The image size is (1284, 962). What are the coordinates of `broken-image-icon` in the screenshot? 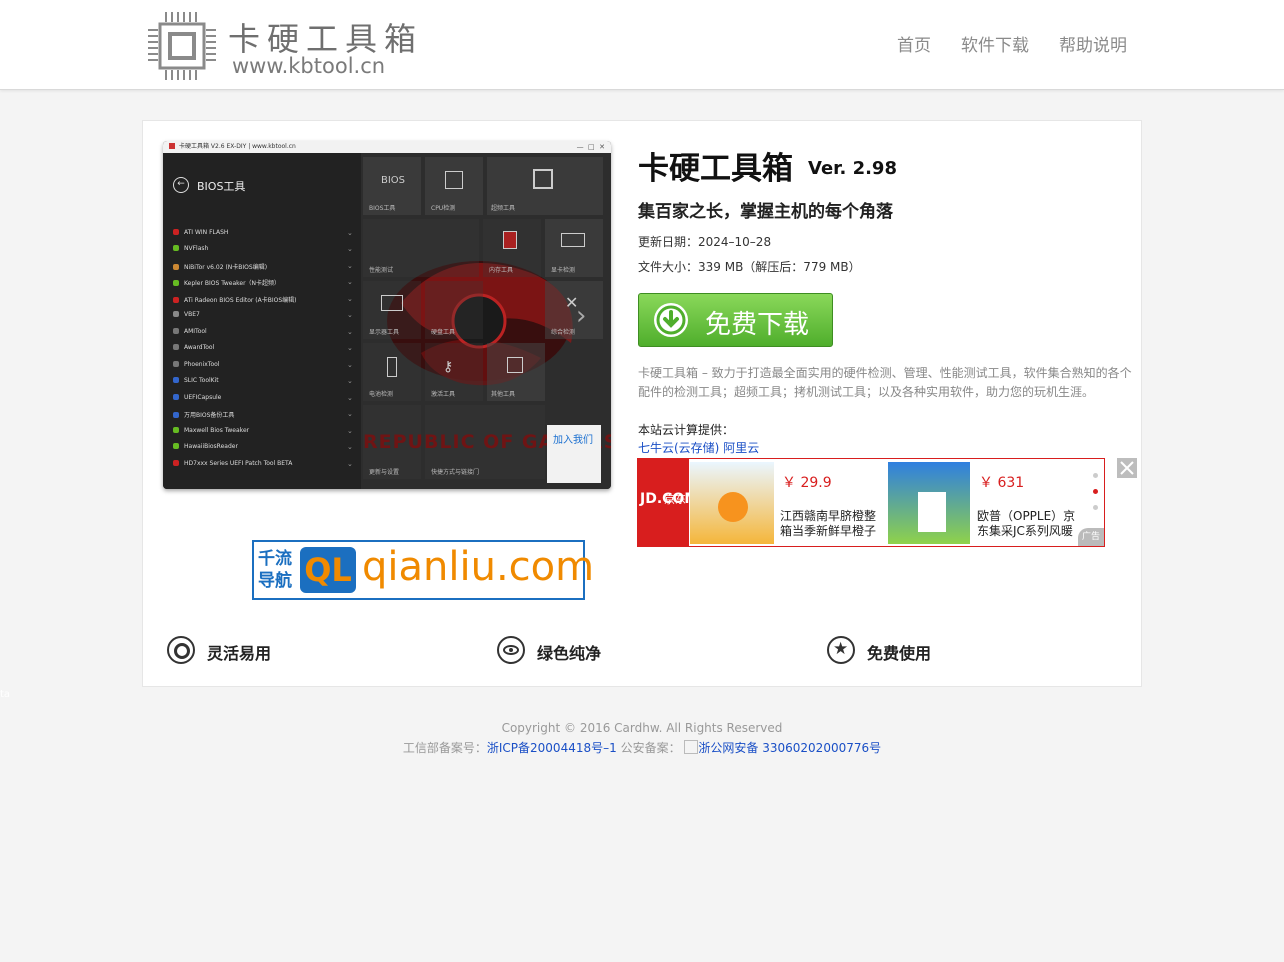 It's located at (691, 747).